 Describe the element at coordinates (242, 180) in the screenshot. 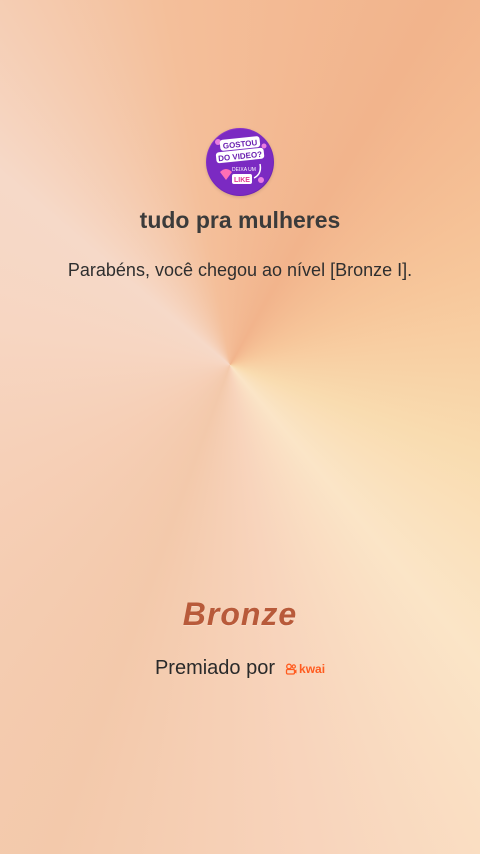

I see `avatar-line-4: LIKE` at that location.